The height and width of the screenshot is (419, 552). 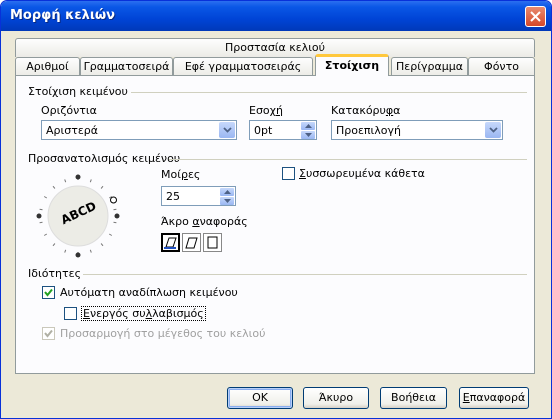 What do you see at coordinates (70, 313) in the screenshot?
I see `hyphenation-checkbox` at bounding box center [70, 313].